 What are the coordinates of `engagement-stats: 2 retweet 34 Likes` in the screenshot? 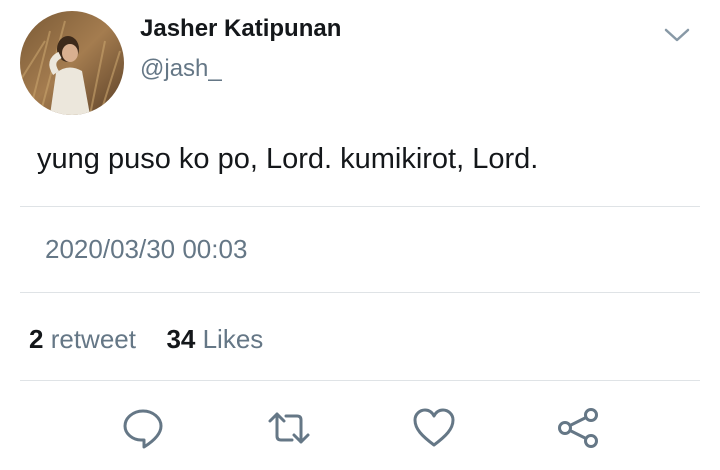 It's located at (146, 339).